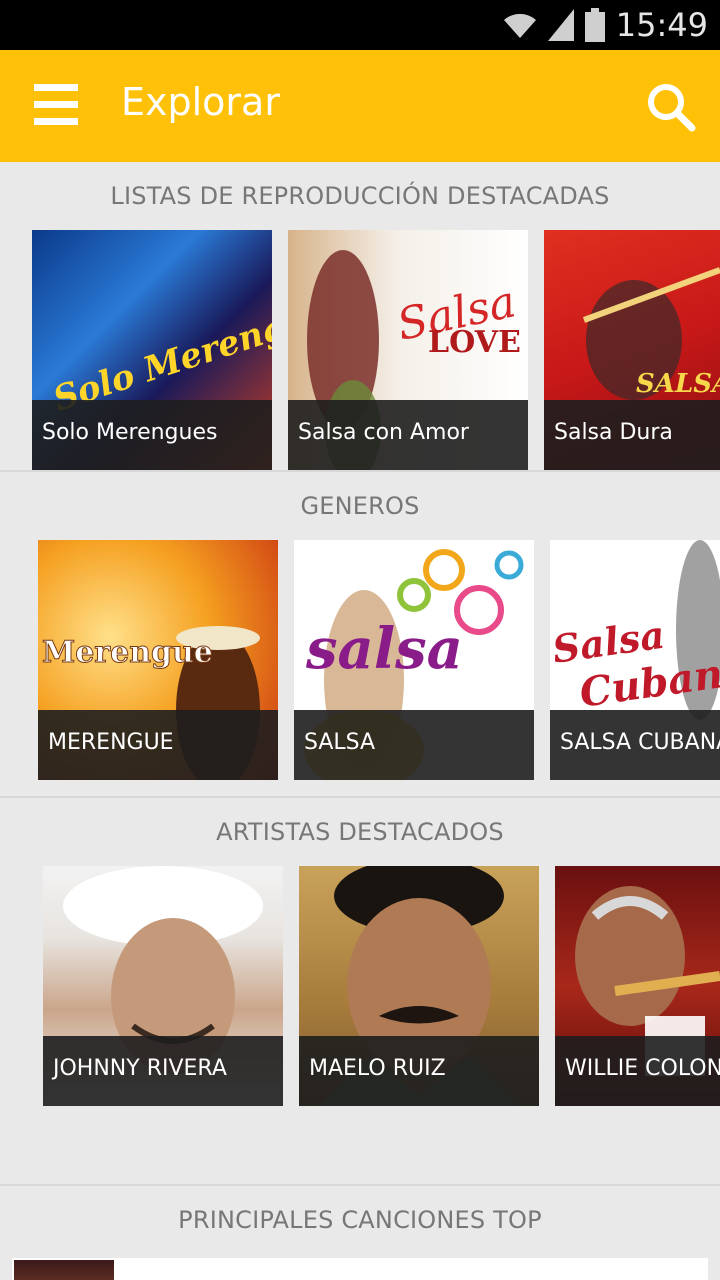 The height and width of the screenshot is (1280, 720). What do you see at coordinates (384, 649) in the screenshot?
I see `svg-text: salsa` at bounding box center [384, 649].